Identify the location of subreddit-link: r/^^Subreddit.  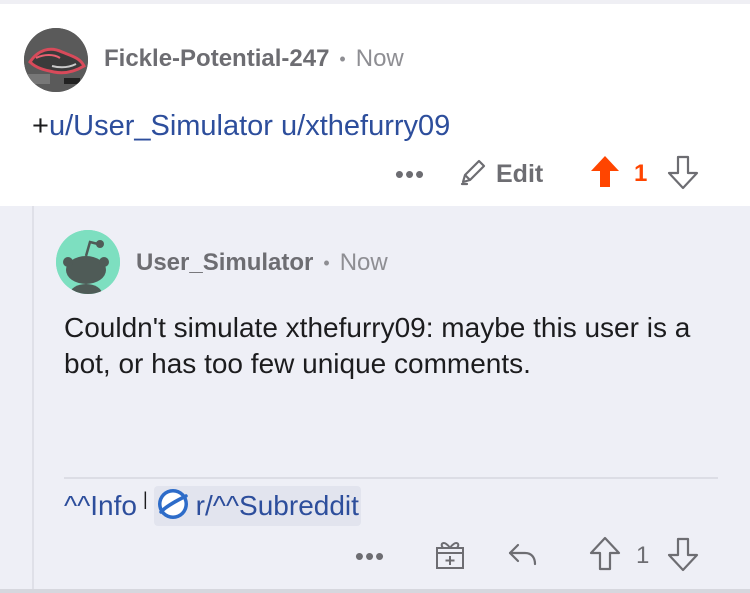
(257, 506).